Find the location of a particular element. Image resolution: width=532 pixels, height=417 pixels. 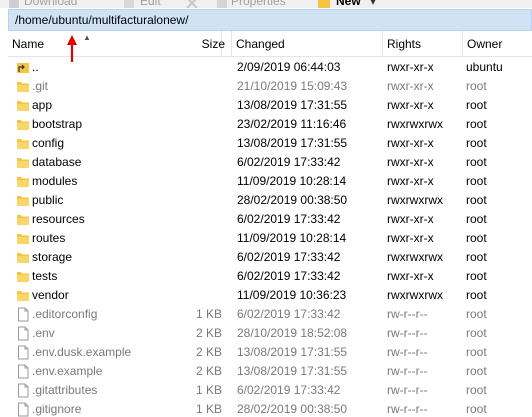

toolbar-download-button: Download is located at coordinates (50, 4).